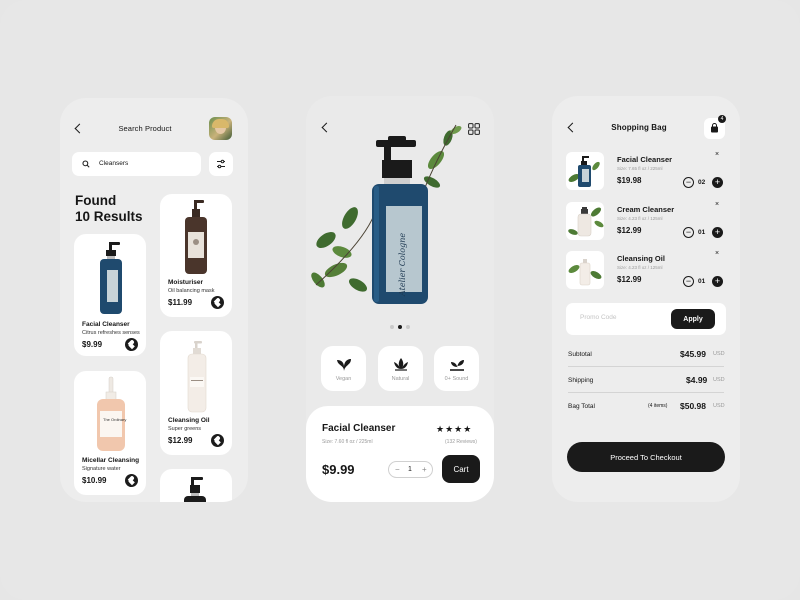 The image size is (800, 600). Describe the element at coordinates (461, 469) in the screenshot. I see `add-to-cart-button: Cart` at that location.